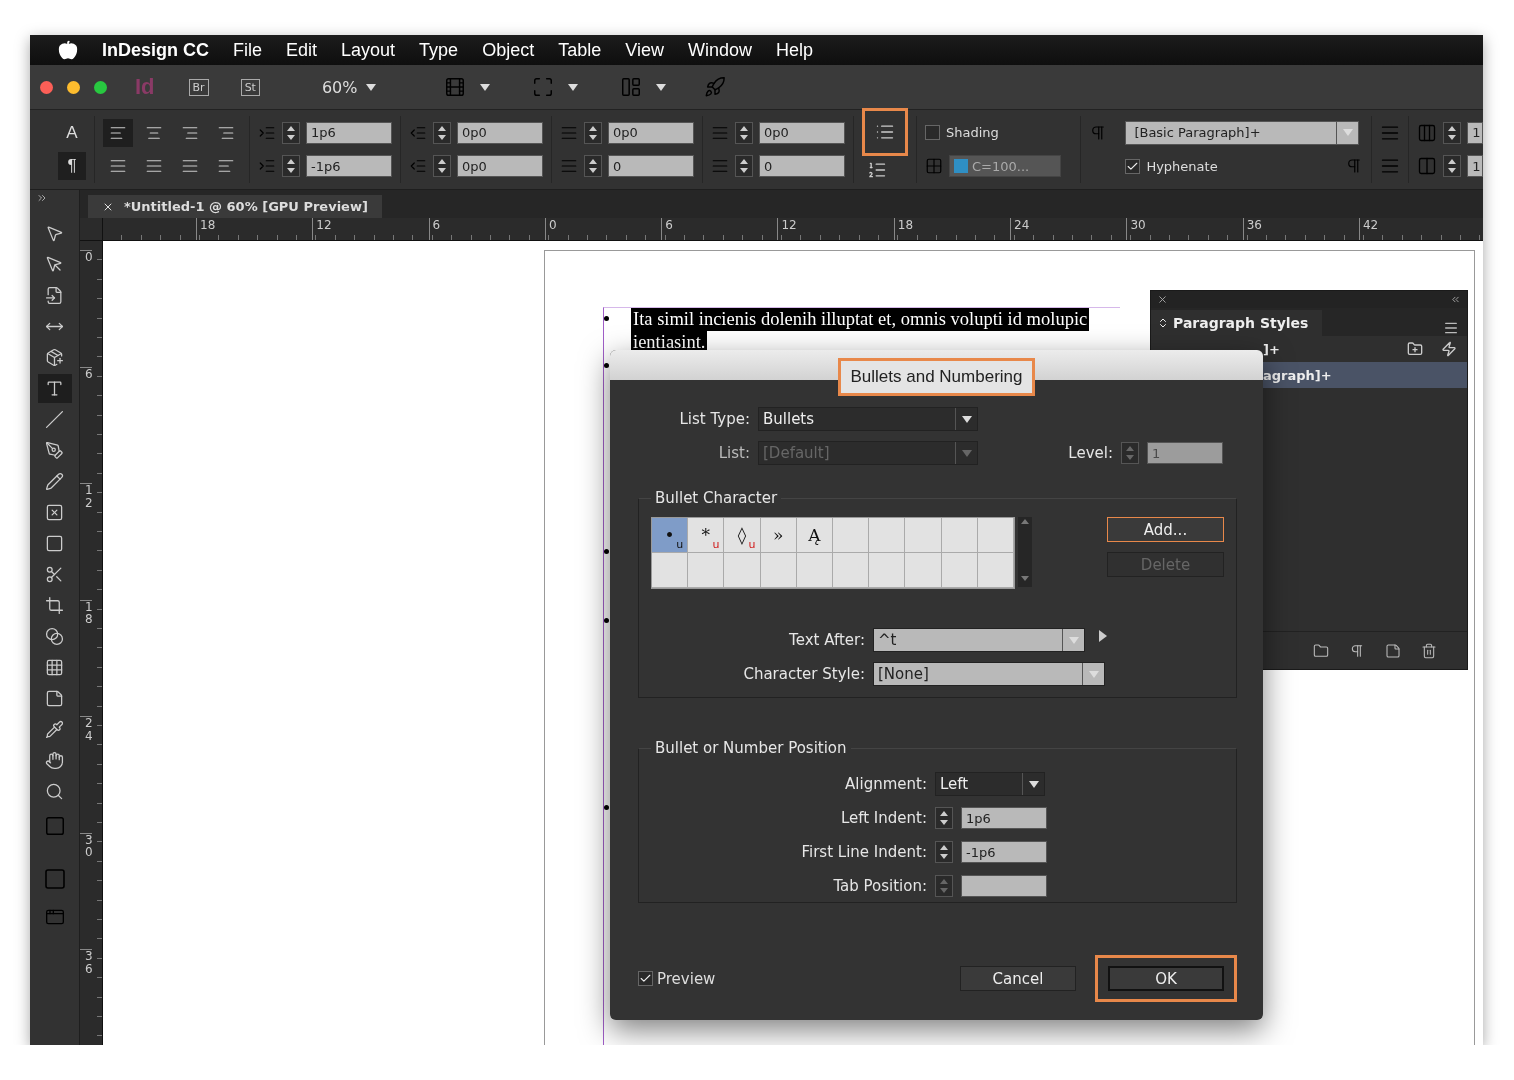  Describe the element at coordinates (508, 50) in the screenshot. I see `menu-item: Object` at that location.